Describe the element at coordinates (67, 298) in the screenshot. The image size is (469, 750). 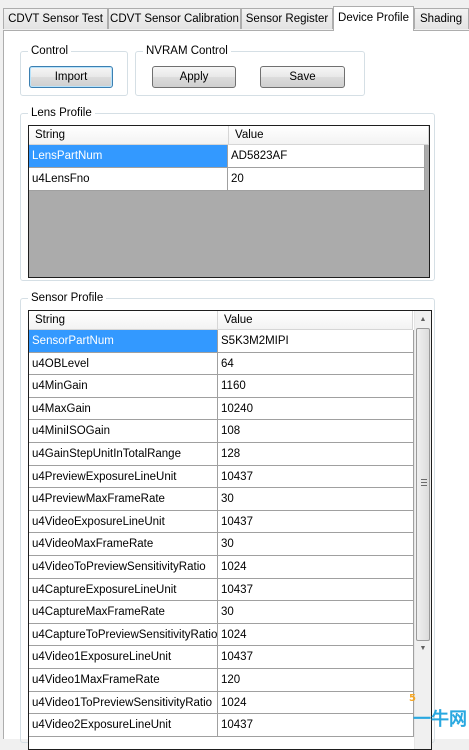
I see `sensor-profile-label: Sensor Profile` at that location.